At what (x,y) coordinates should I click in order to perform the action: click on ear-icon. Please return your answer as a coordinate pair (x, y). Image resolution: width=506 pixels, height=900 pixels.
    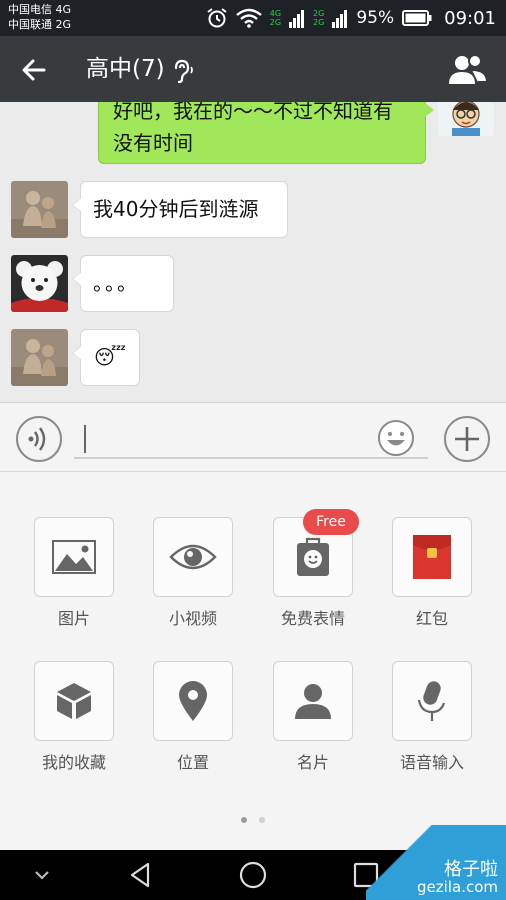
    Looking at the image, I should click on (183, 71).